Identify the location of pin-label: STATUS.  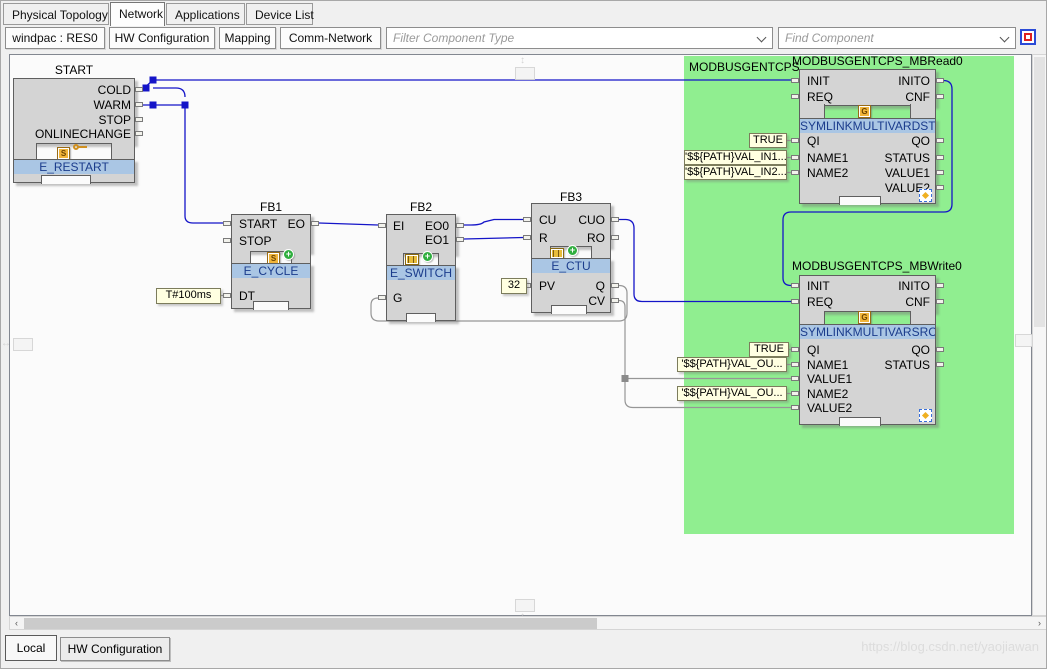
(907, 158).